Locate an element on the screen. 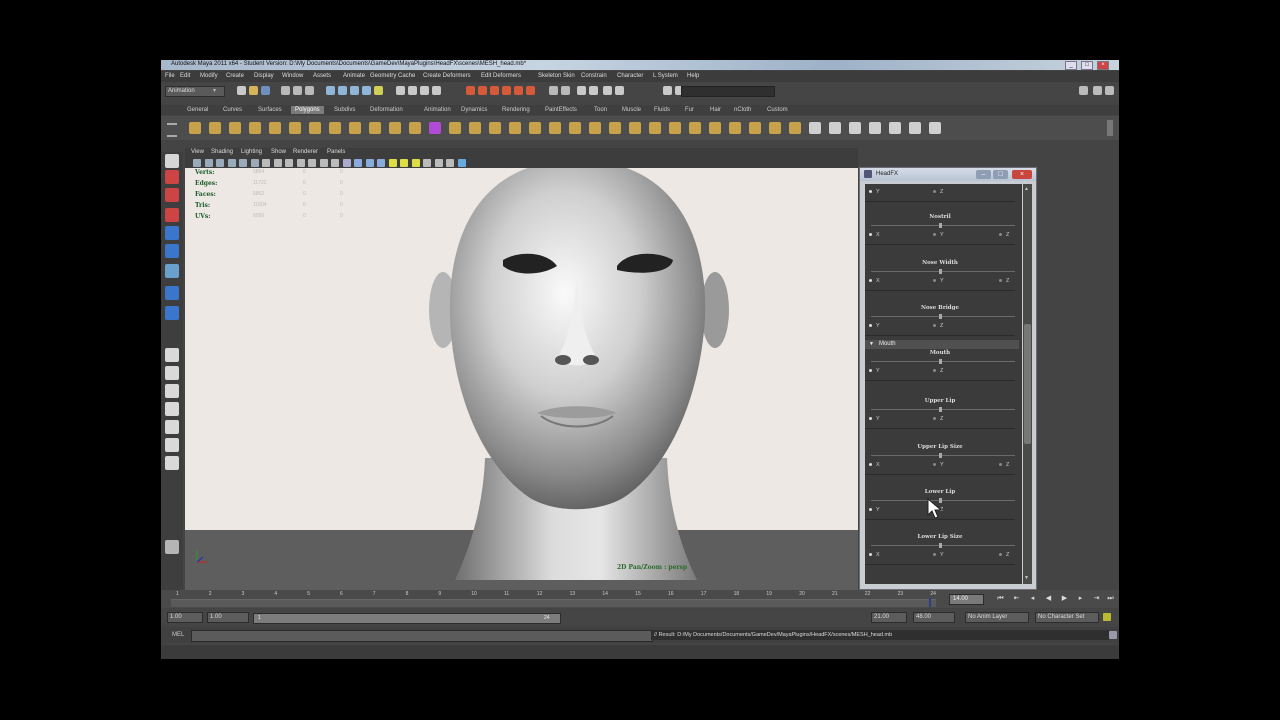 This screenshot has height=720, width=1280. shelf-tab-polygons: Polygons is located at coordinates (307, 110).